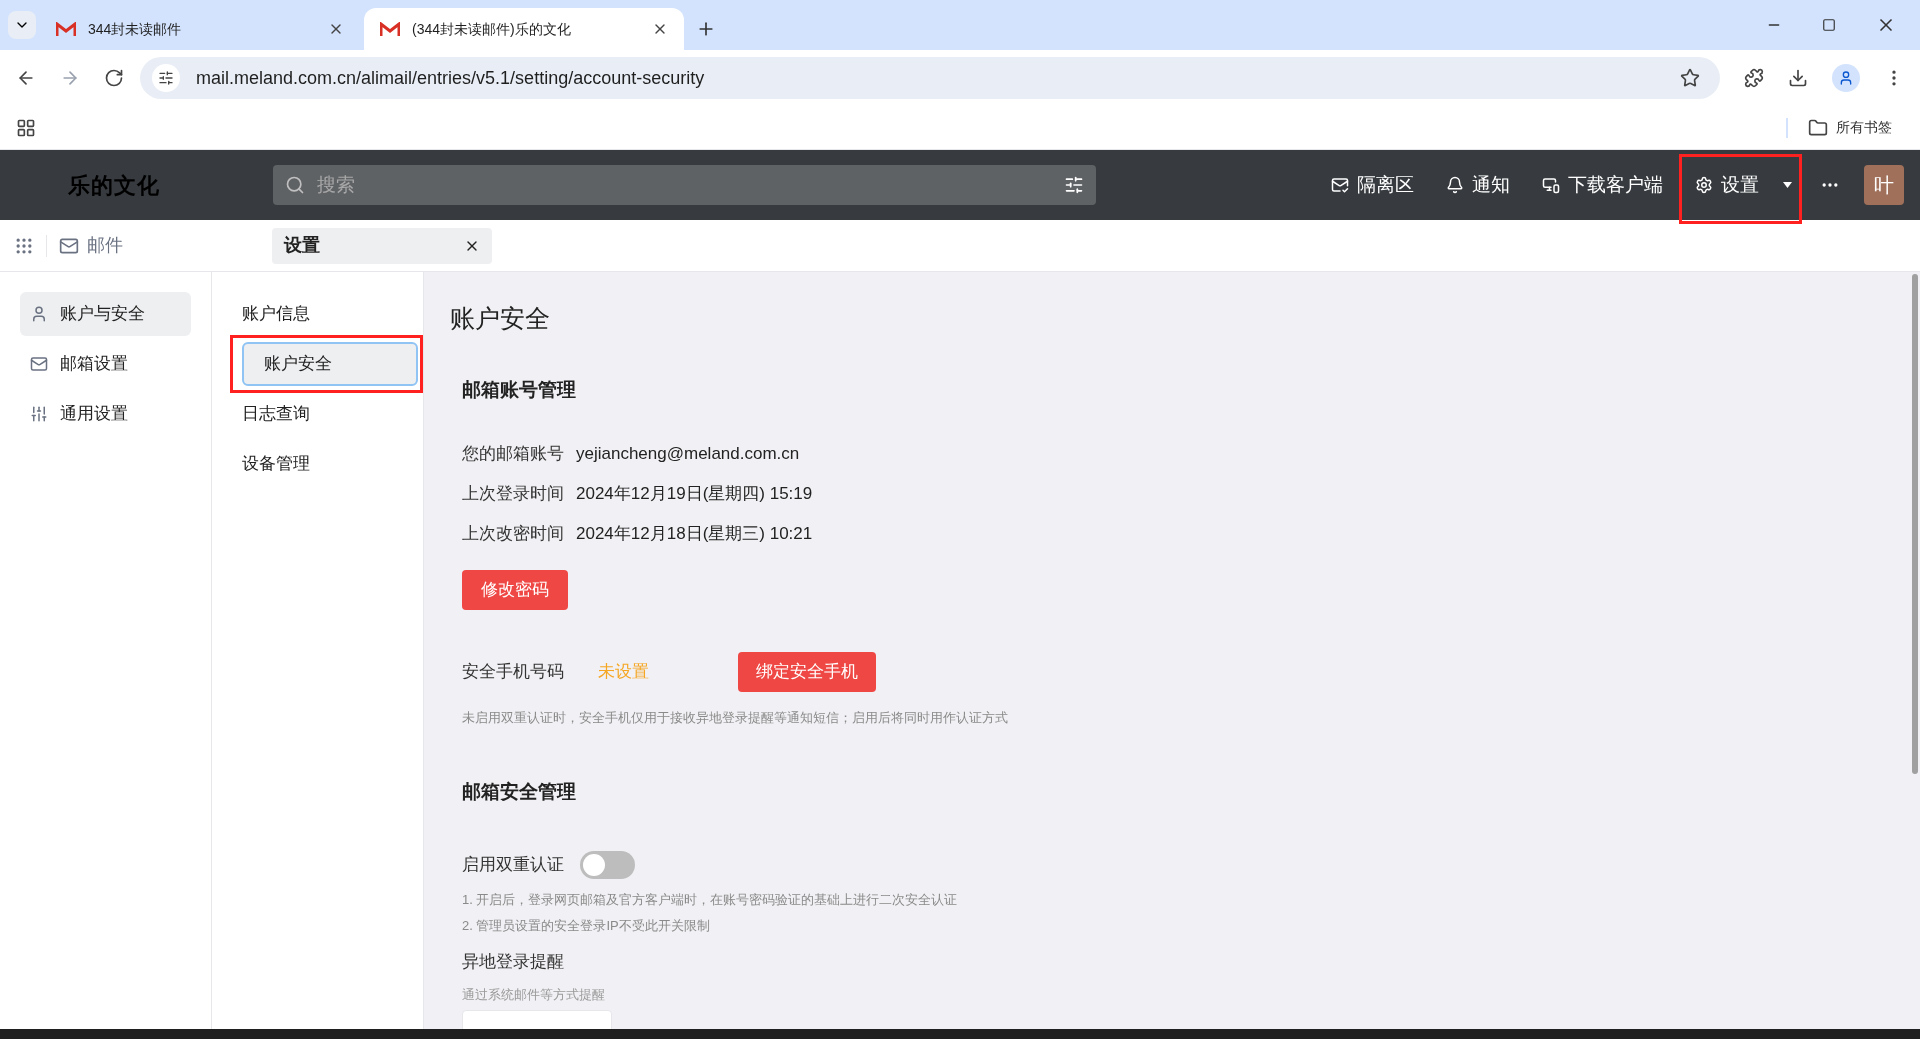  Describe the element at coordinates (317, 464) in the screenshot. I see `submenu-item: 设备管理` at that location.